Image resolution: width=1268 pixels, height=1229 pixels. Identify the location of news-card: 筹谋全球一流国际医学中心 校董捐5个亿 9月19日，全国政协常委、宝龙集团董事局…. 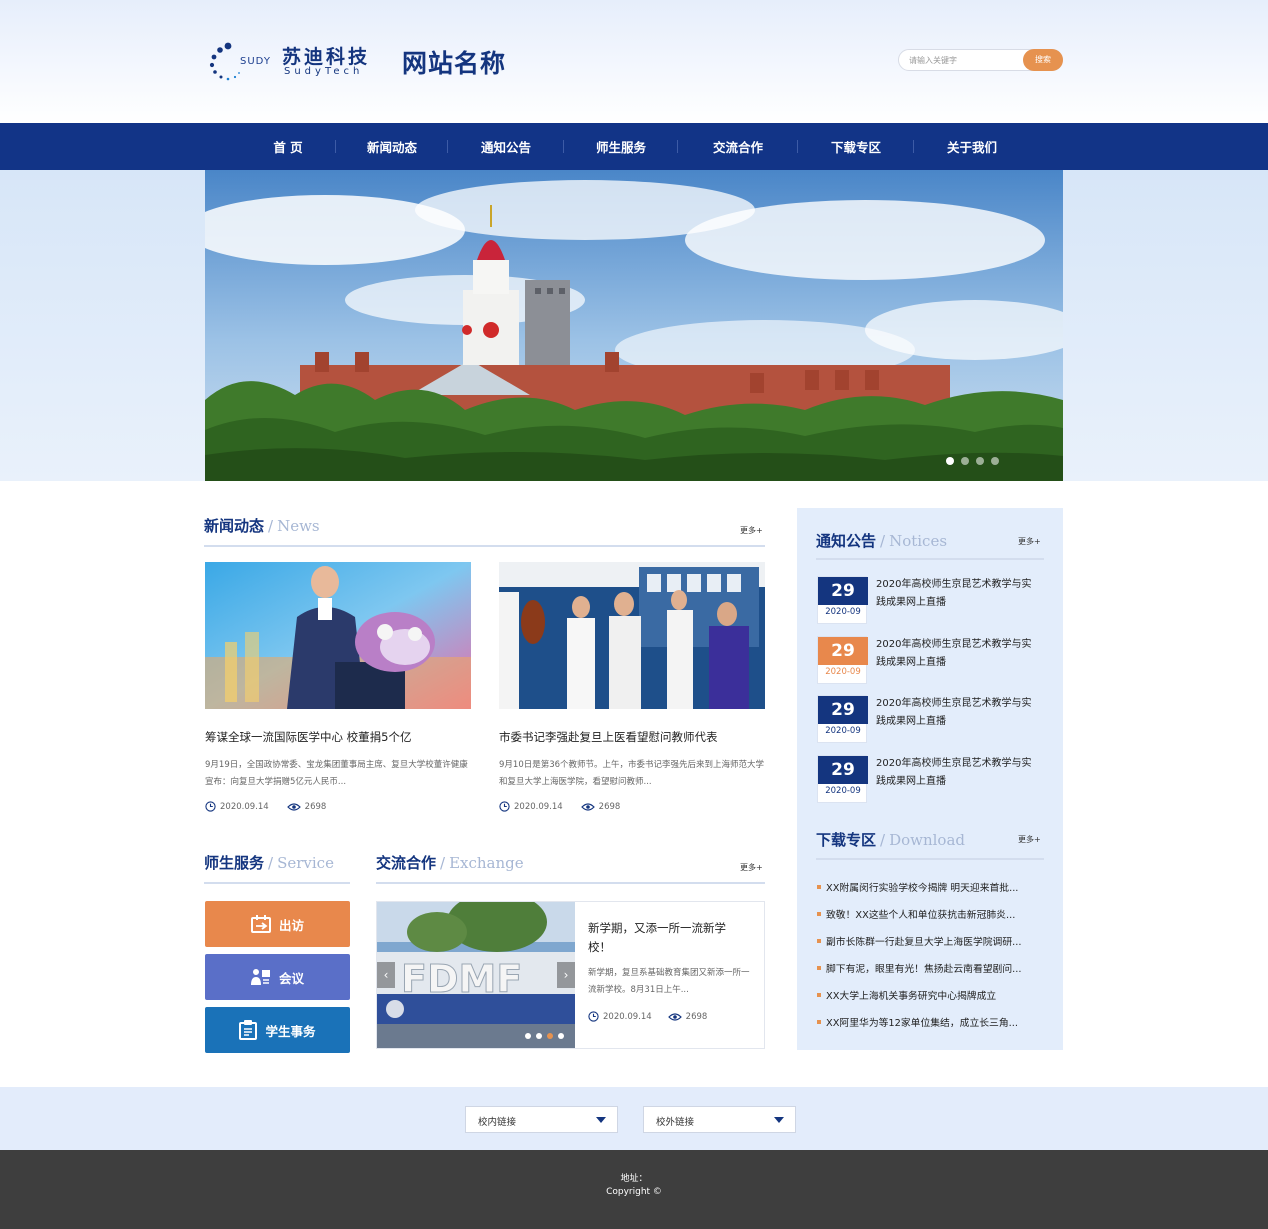
(338, 687).